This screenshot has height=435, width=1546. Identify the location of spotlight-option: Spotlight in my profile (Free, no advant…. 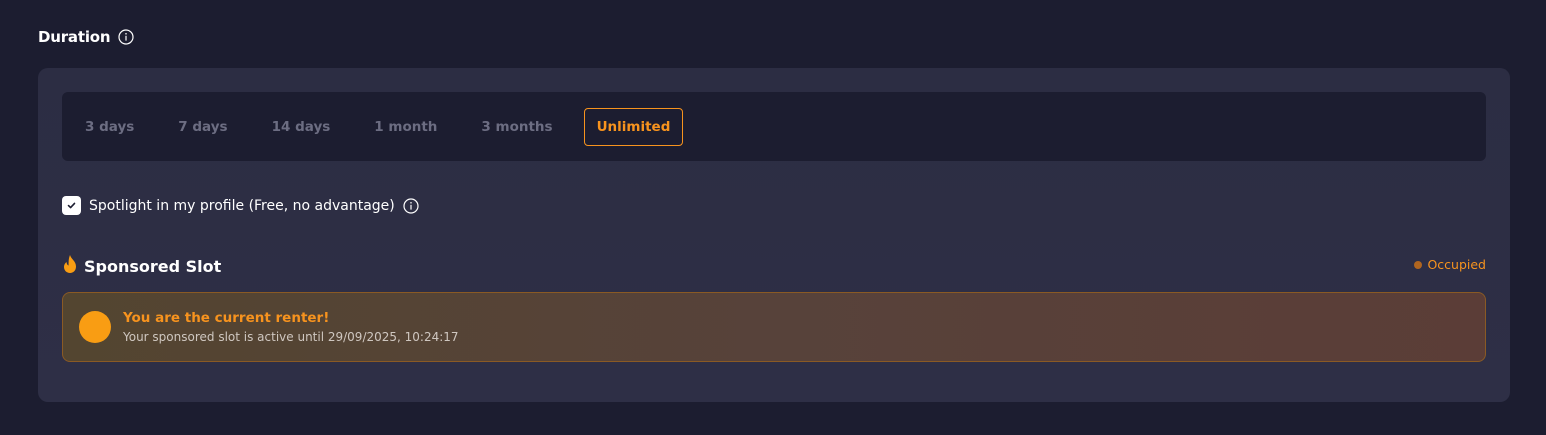
(240, 205).